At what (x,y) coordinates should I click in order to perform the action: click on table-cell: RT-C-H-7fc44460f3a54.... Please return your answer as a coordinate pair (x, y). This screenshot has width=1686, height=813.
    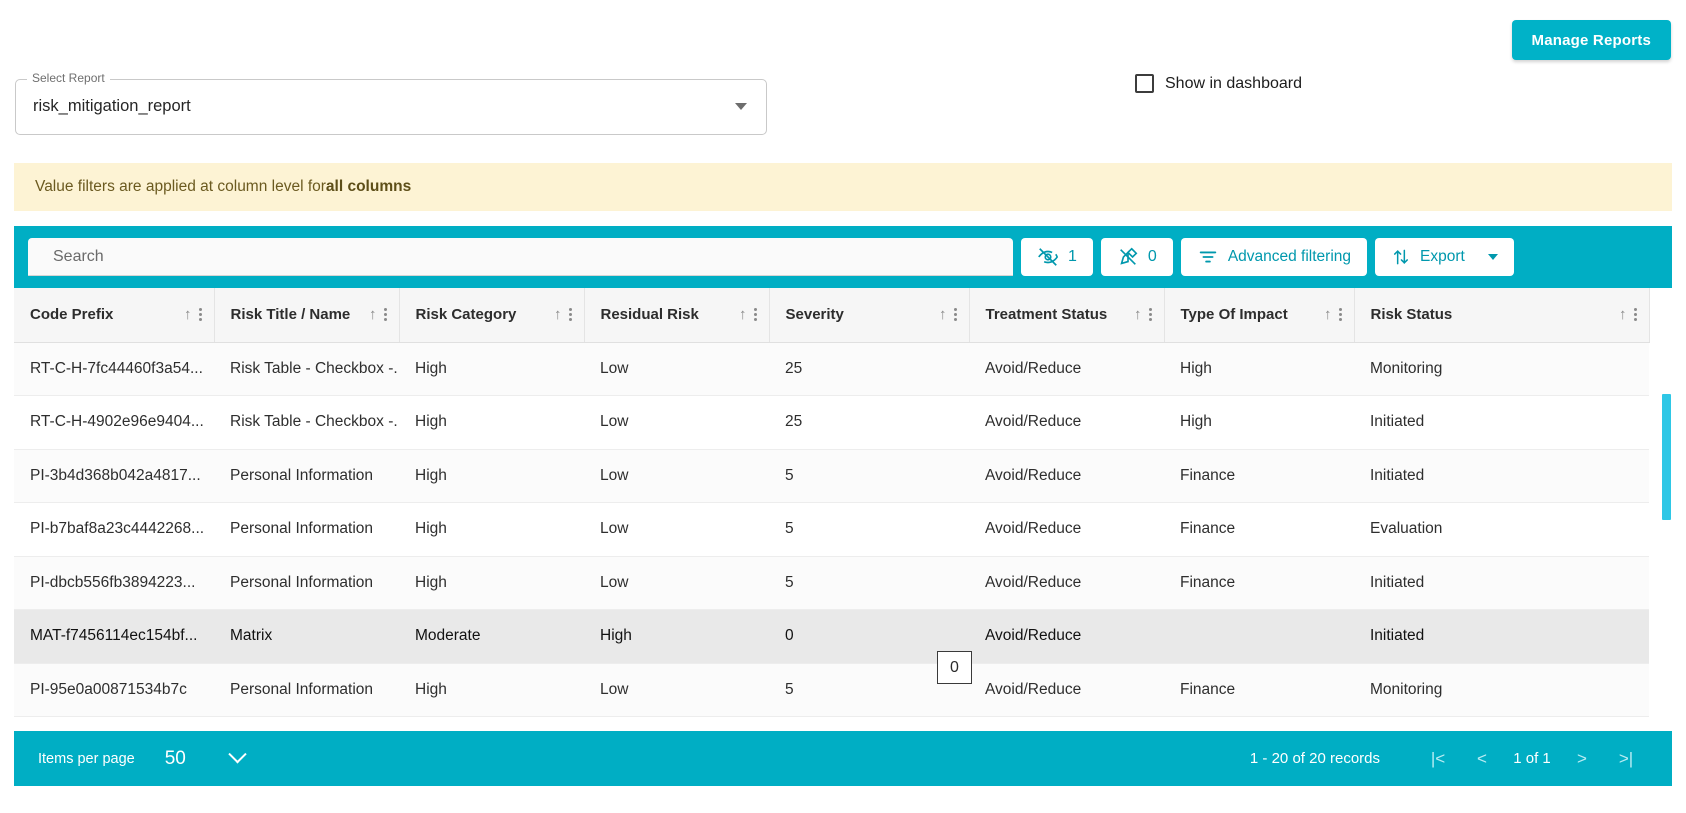
    Looking at the image, I should click on (114, 369).